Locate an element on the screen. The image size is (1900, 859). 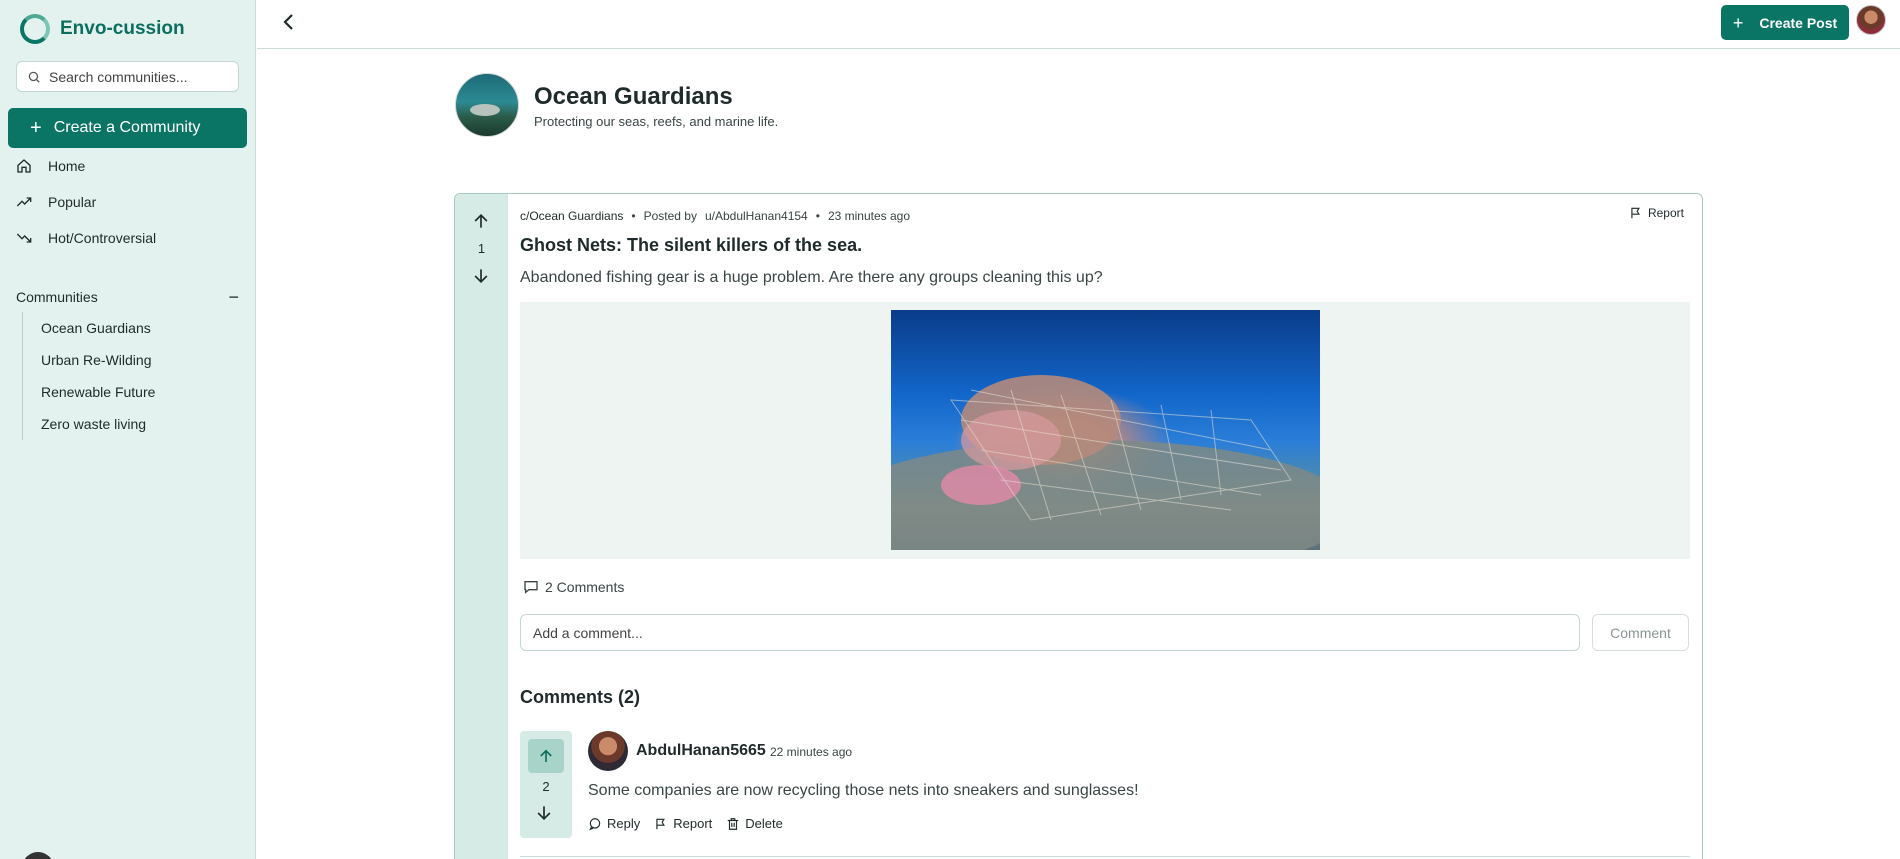
comment-divider is located at coordinates (1105, 856).